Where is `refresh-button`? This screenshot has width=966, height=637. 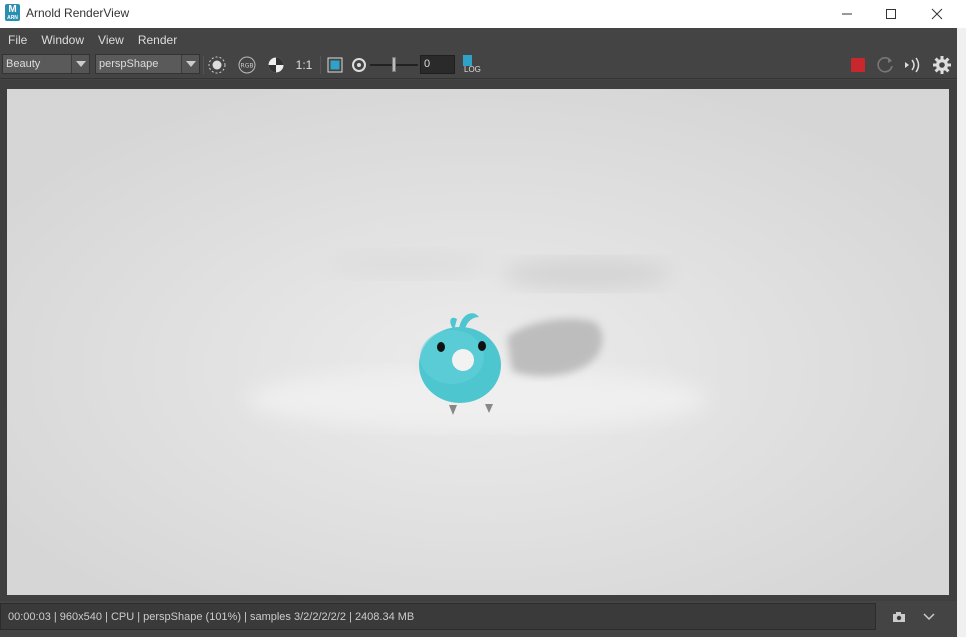 refresh-button is located at coordinates (886, 65).